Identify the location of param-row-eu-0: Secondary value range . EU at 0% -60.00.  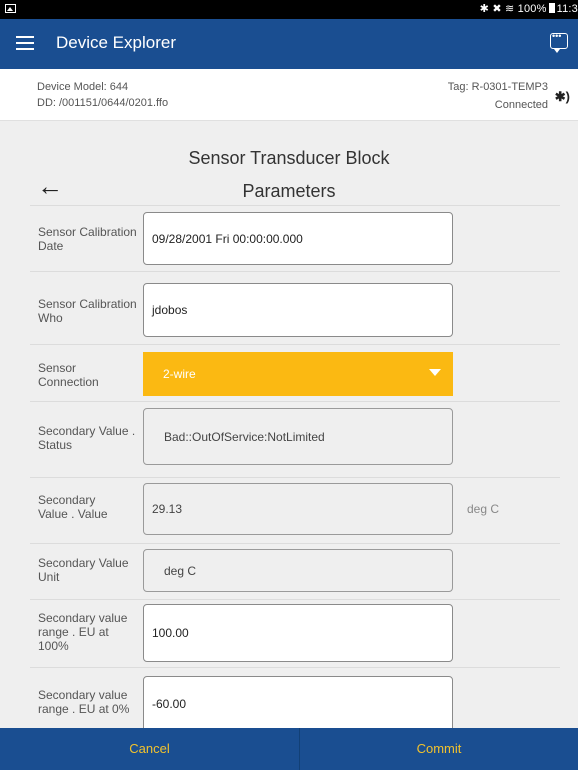
(295, 699).